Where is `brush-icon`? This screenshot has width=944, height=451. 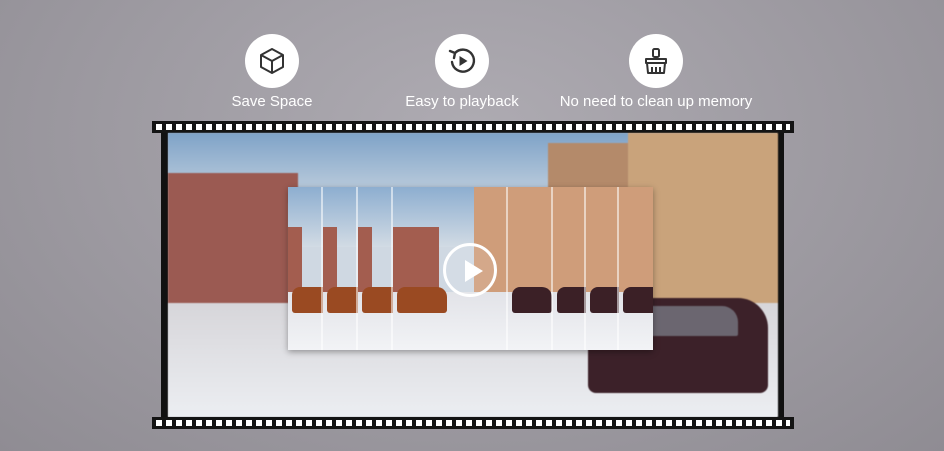 brush-icon is located at coordinates (656, 61).